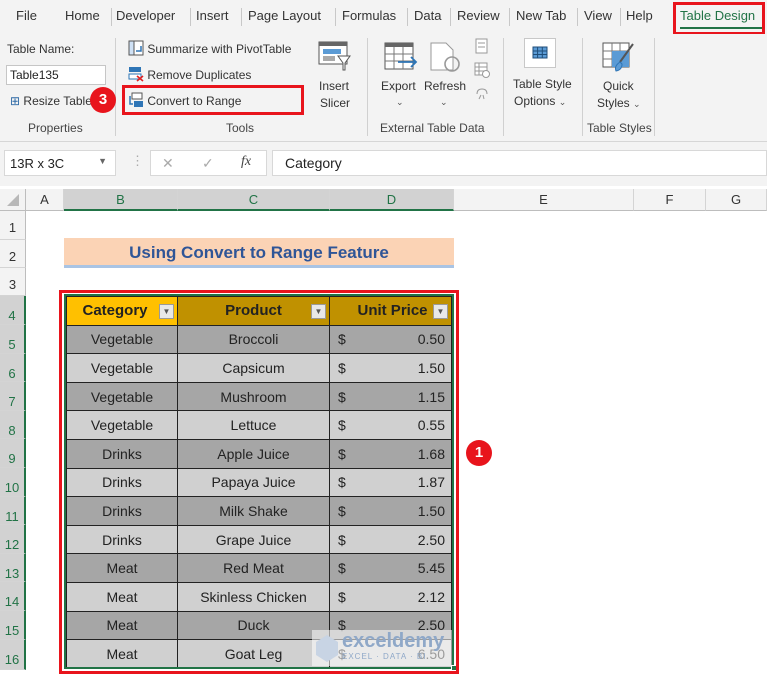  I want to click on step-badge-3: 3, so click(103, 100).